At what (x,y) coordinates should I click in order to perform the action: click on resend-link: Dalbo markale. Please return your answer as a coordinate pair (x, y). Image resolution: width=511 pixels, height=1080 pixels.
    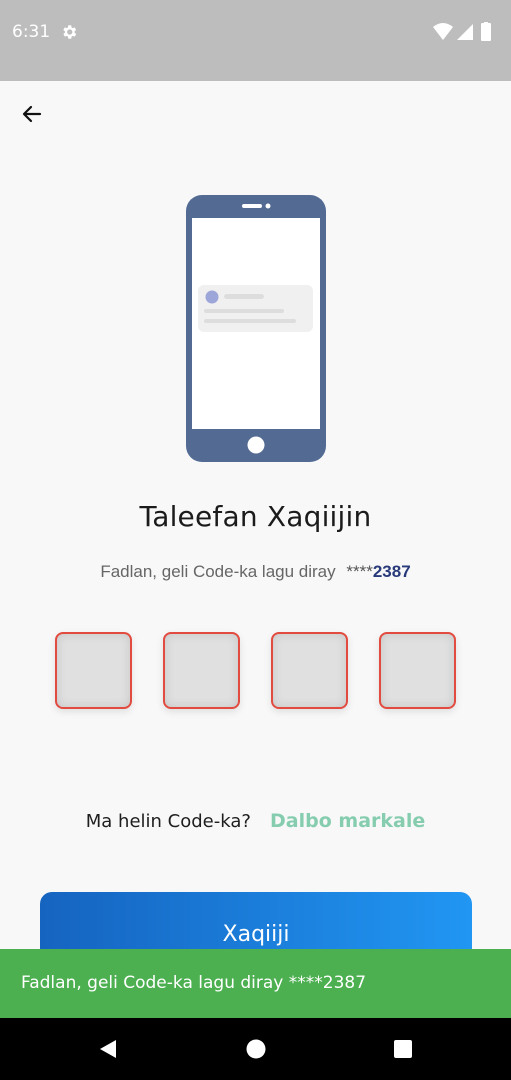
    Looking at the image, I should click on (347, 821).